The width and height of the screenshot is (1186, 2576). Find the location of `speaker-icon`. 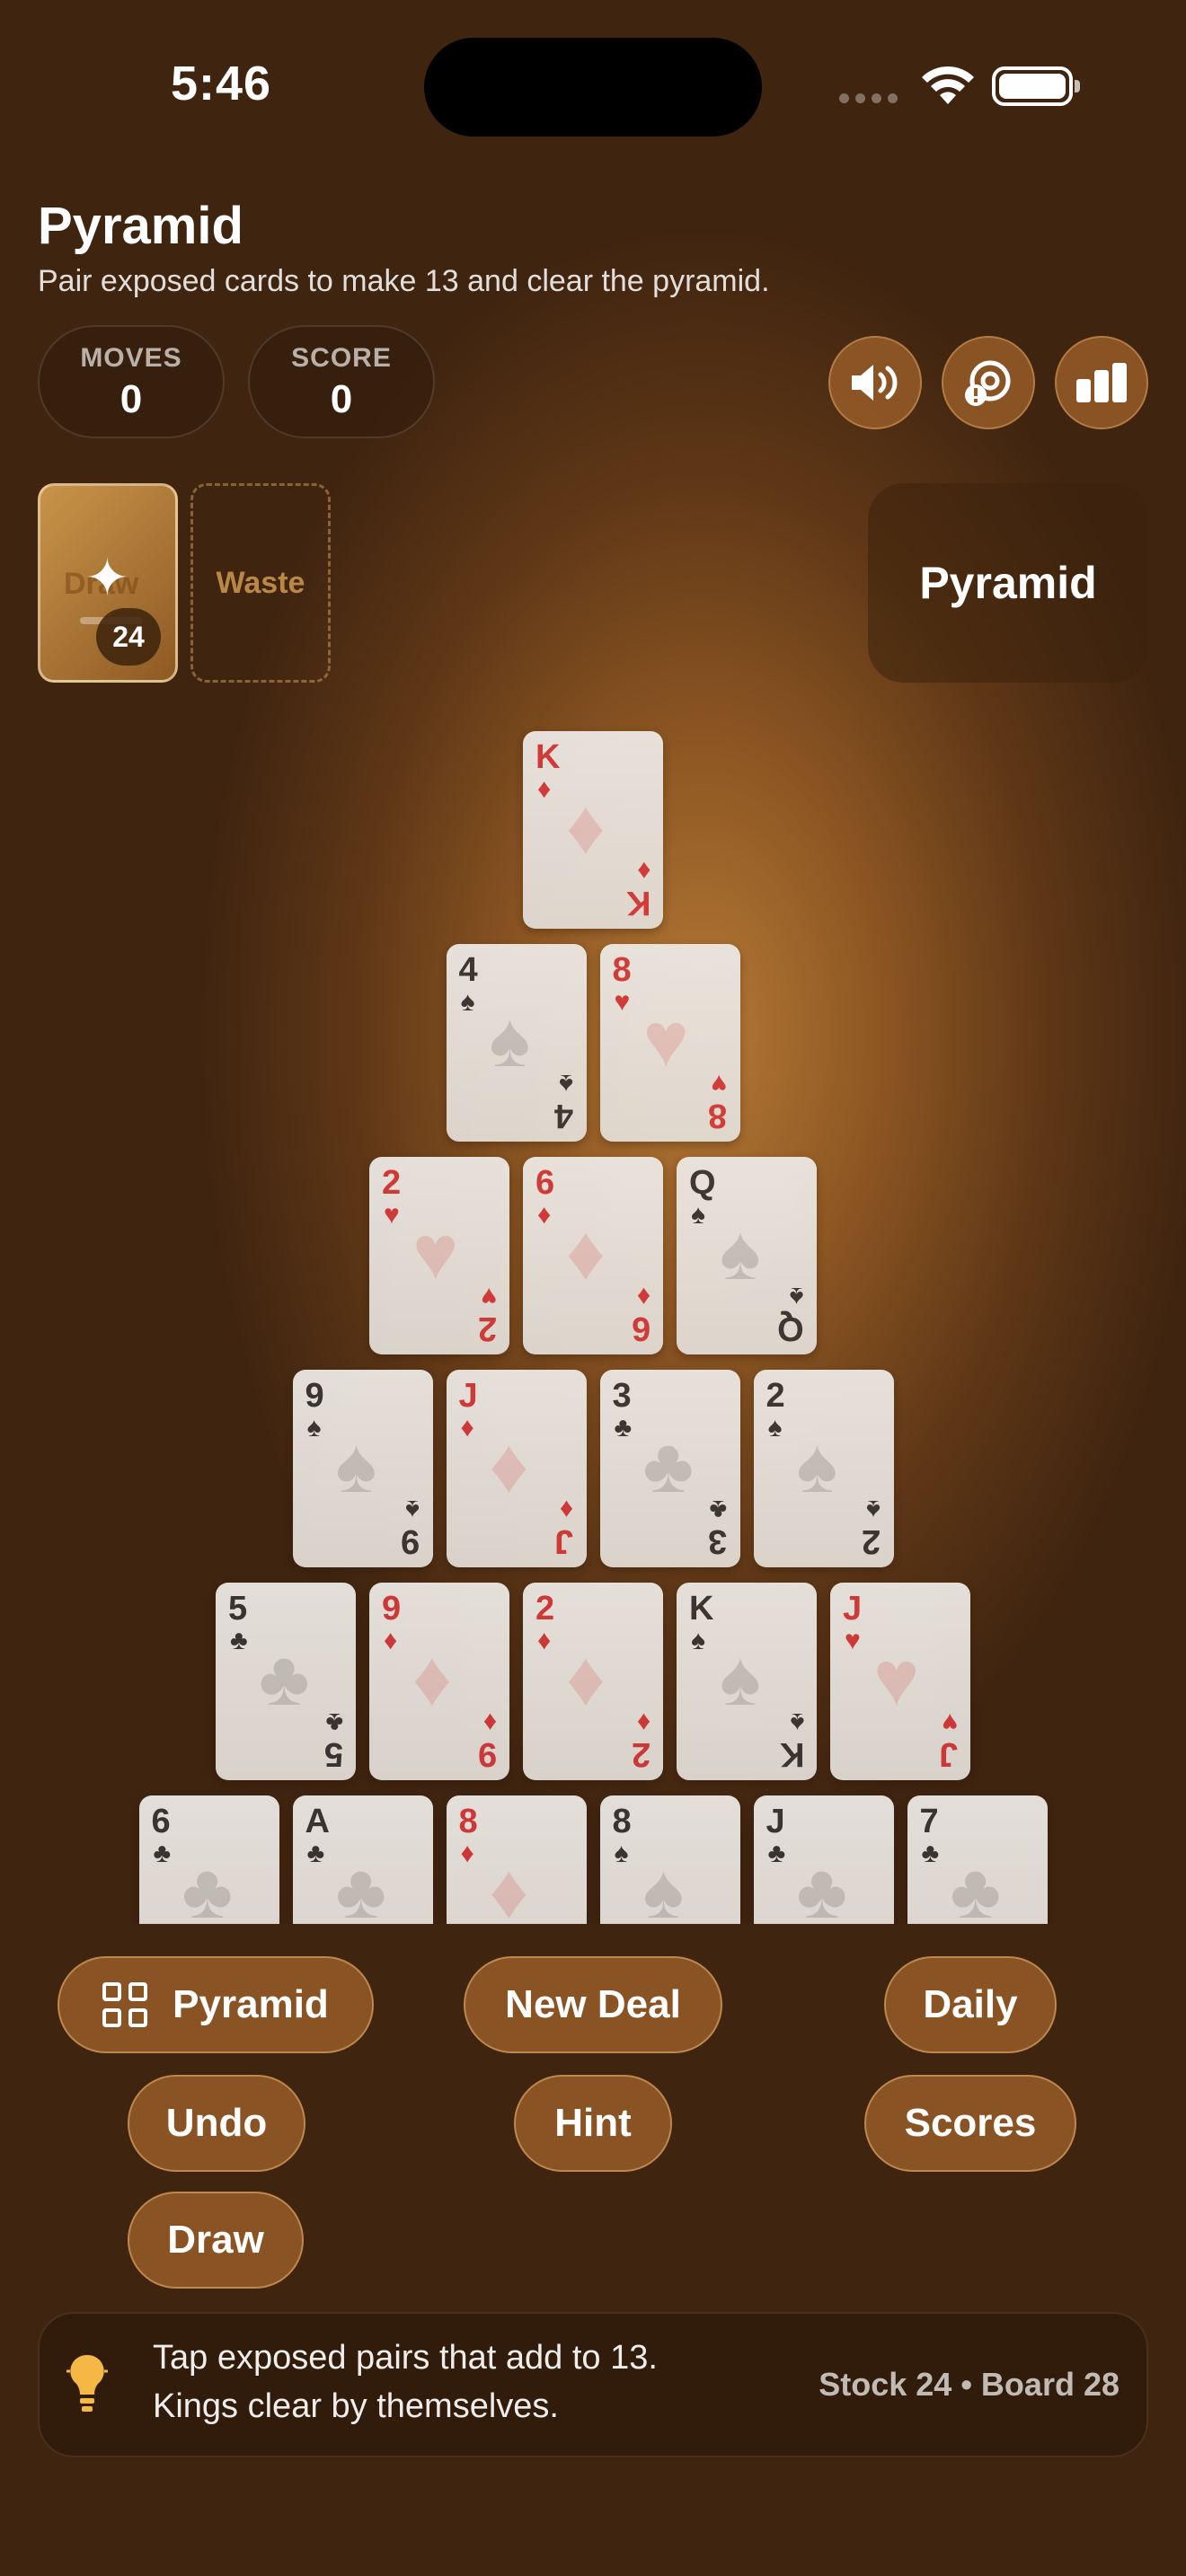

speaker-icon is located at coordinates (875, 383).